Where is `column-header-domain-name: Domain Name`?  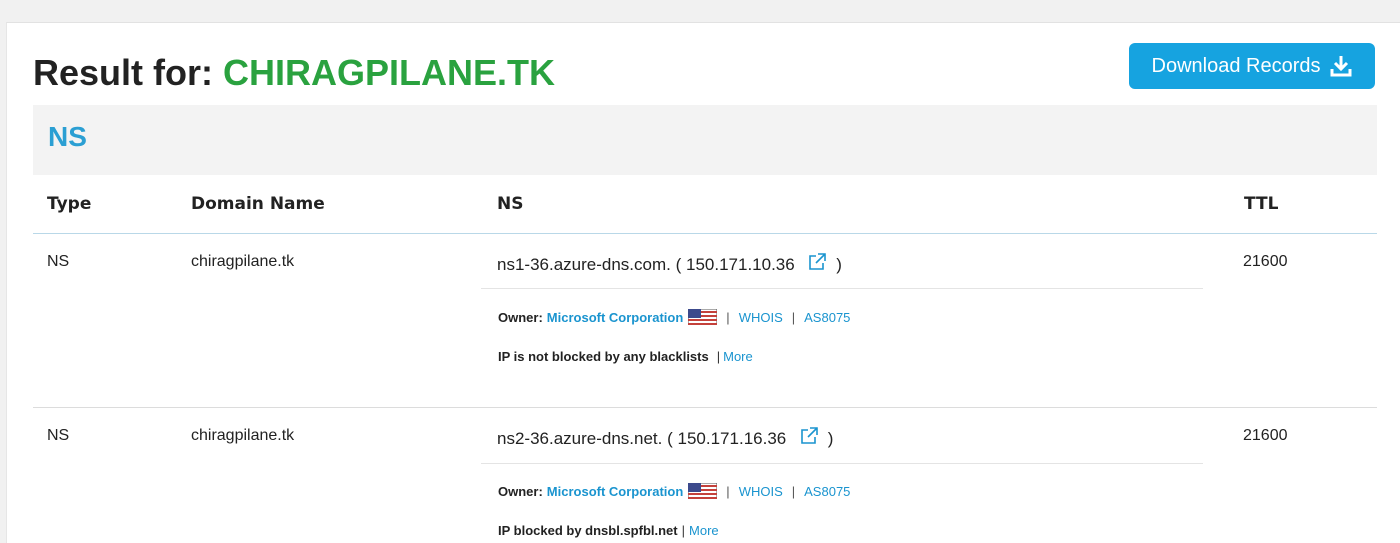 column-header-domain-name: Domain Name is located at coordinates (258, 204).